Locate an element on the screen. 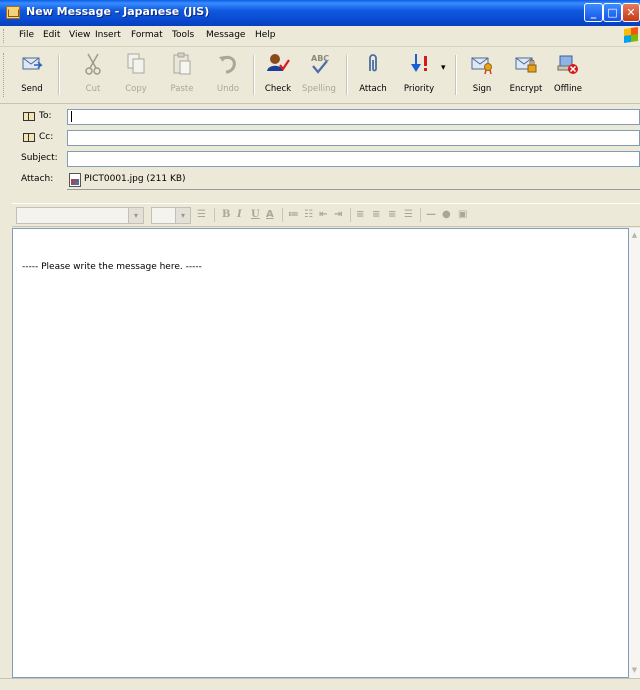 Image resolution: width=640 pixels, height=690 pixels. align-left-icon: ≡ is located at coordinates (360, 214).